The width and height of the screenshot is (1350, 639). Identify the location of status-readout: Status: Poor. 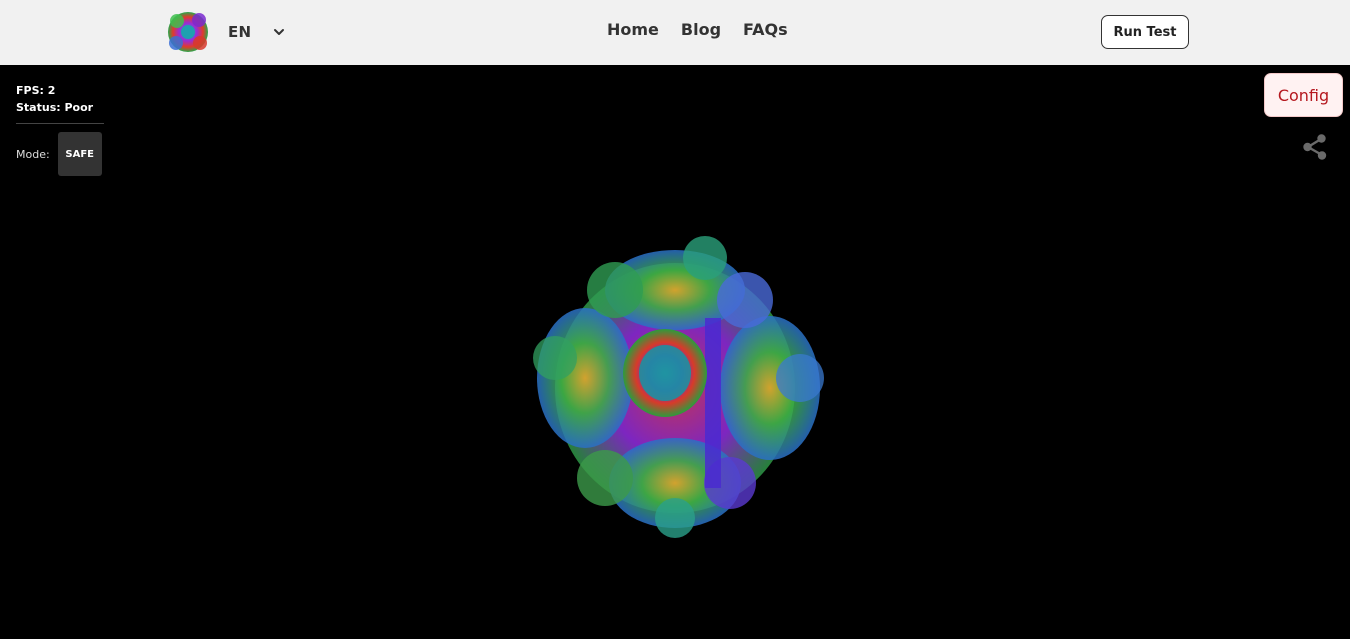
(55, 107).